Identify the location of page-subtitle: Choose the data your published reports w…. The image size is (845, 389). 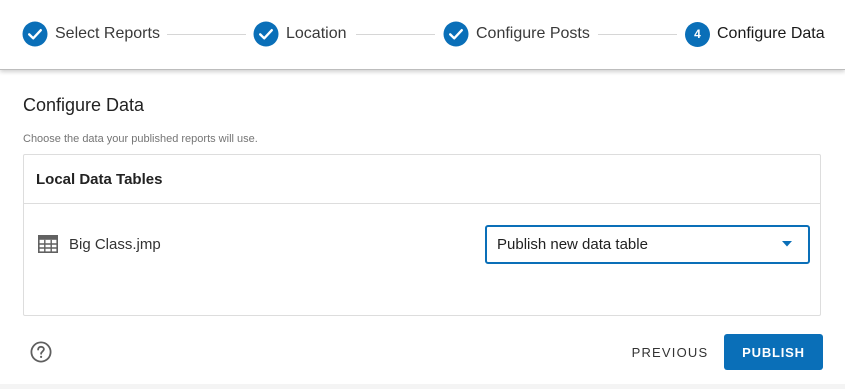
(140, 139).